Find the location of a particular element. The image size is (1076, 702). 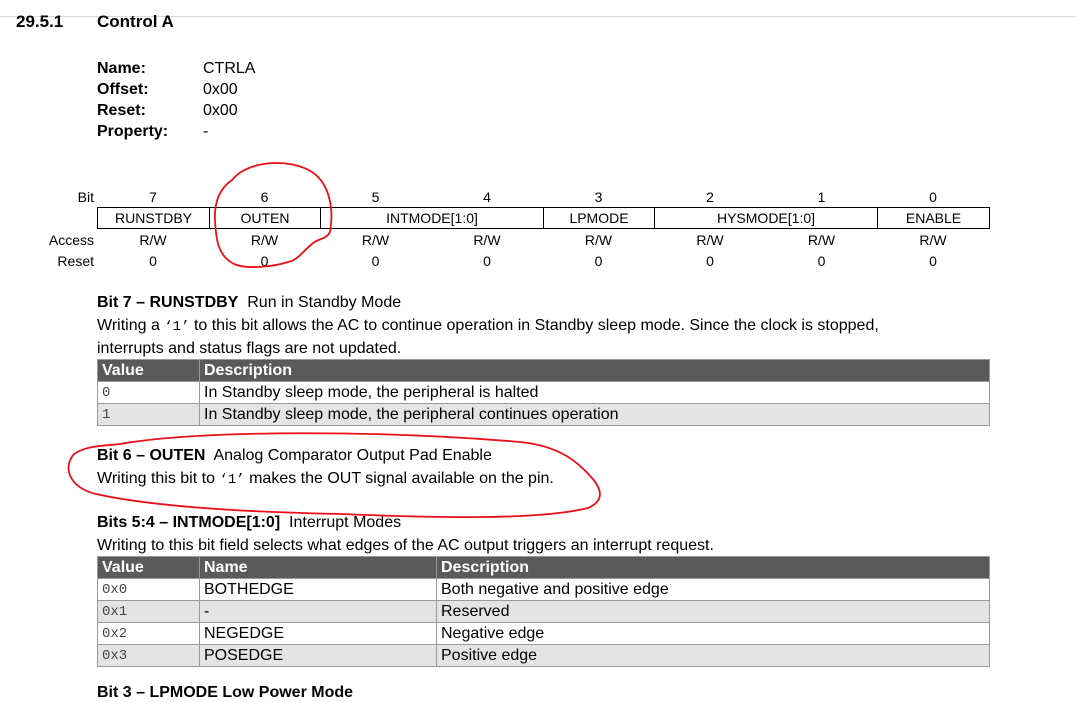

description-cell: Negative edge is located at coordinates (713, 633).